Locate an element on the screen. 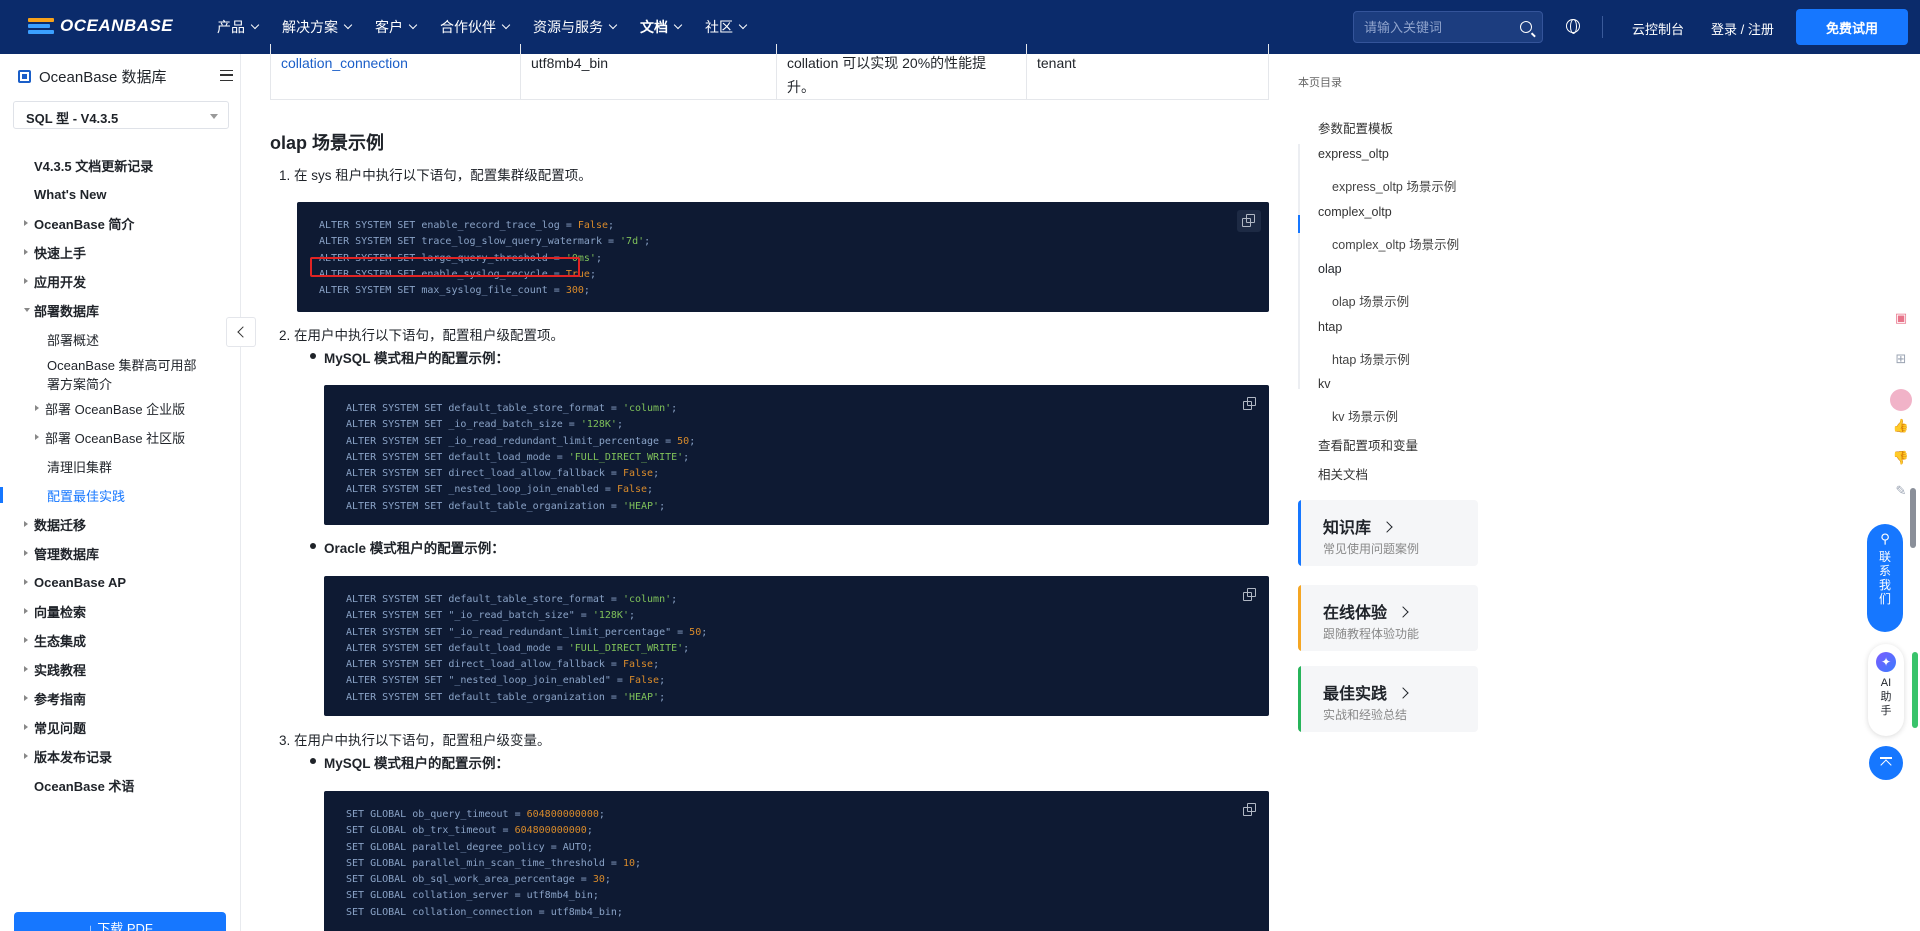 The image size is (1920, 931). sidebar-item-4: 应用开发 is located at coordinates (120, 281).